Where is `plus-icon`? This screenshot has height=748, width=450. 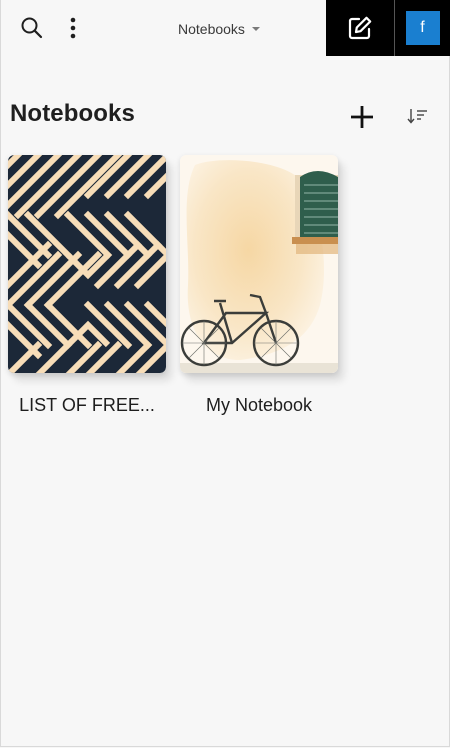
plus-icon is located at coordinates (362, 117).